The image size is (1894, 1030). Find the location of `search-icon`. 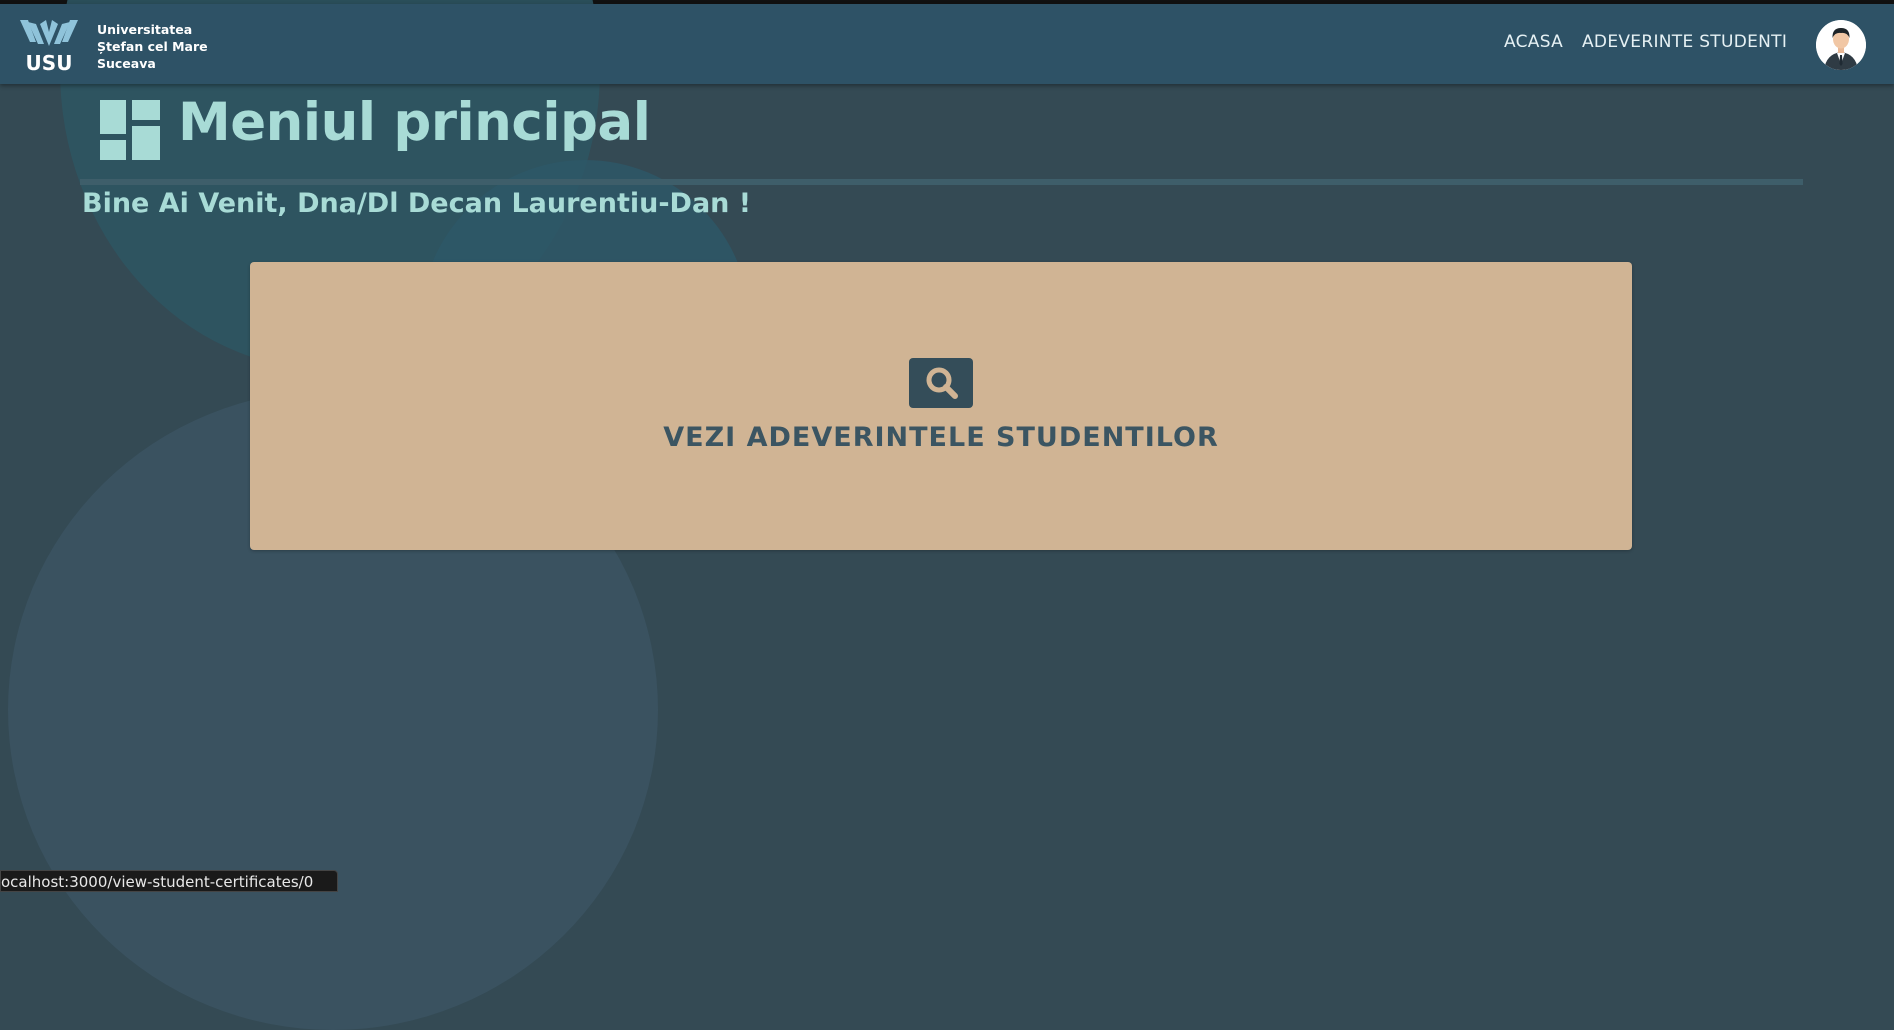

search-icon is located at coordinates (941, 383).